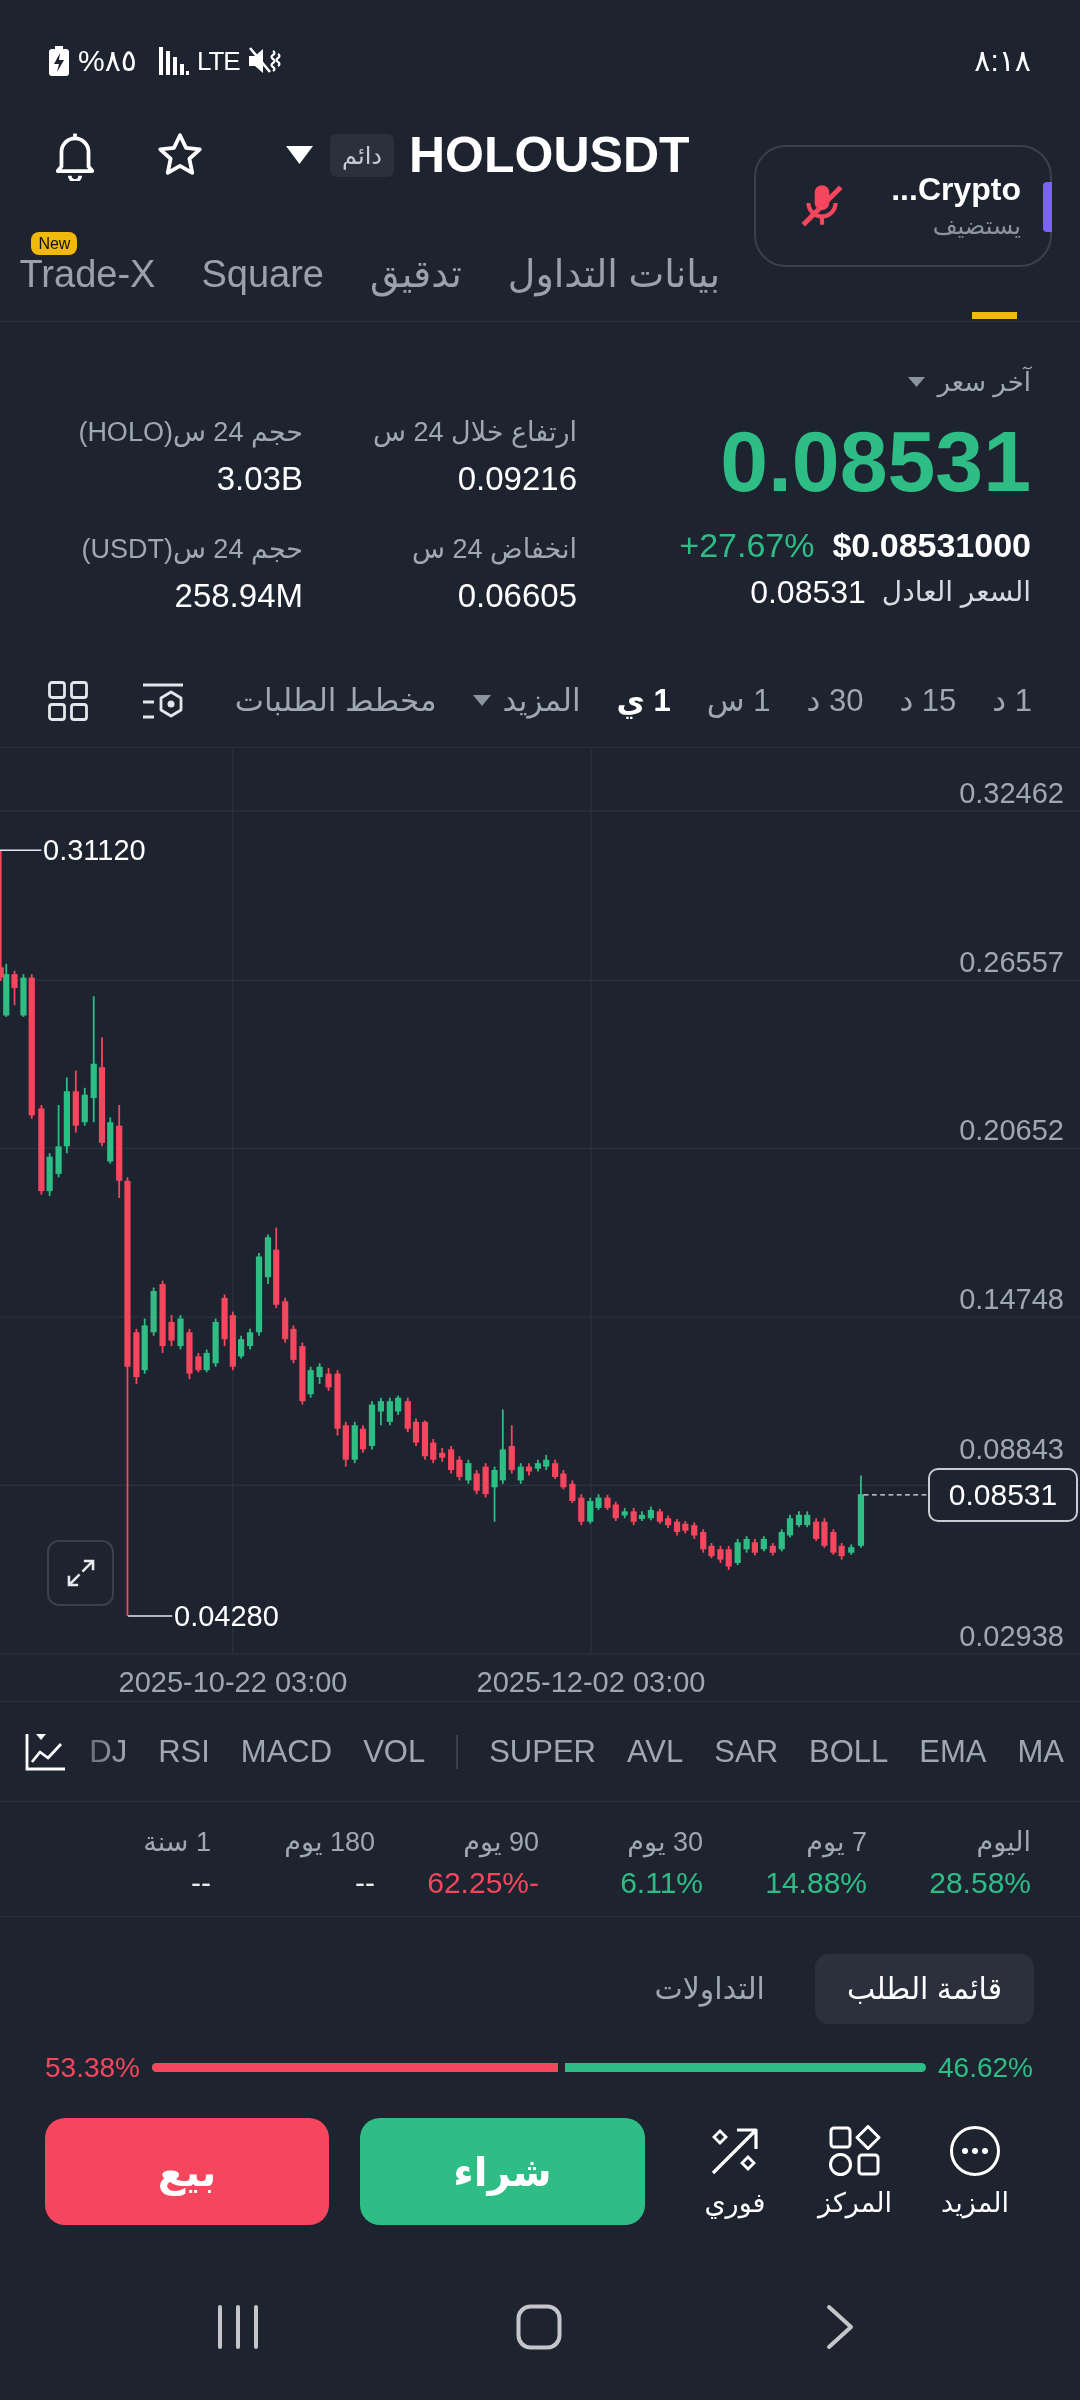 This screenshot has height=2400, width=1080. I want to click on contract-type-badge: دائم, so click(362, 155).